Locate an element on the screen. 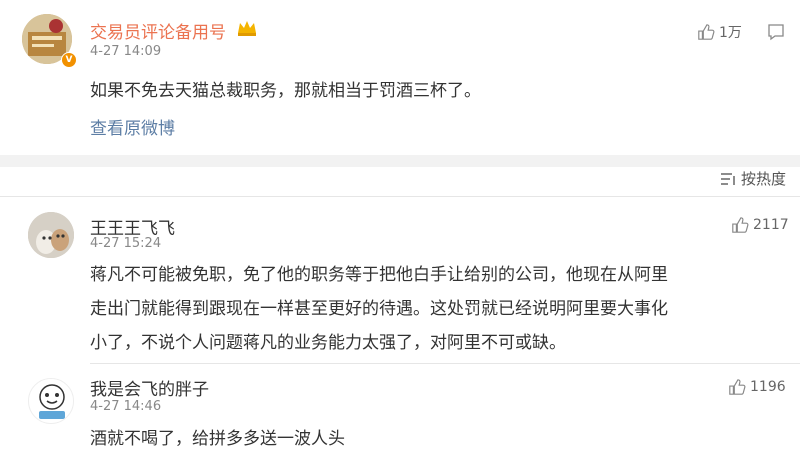  like-button: 2117 is located at coordinates (760, 225).